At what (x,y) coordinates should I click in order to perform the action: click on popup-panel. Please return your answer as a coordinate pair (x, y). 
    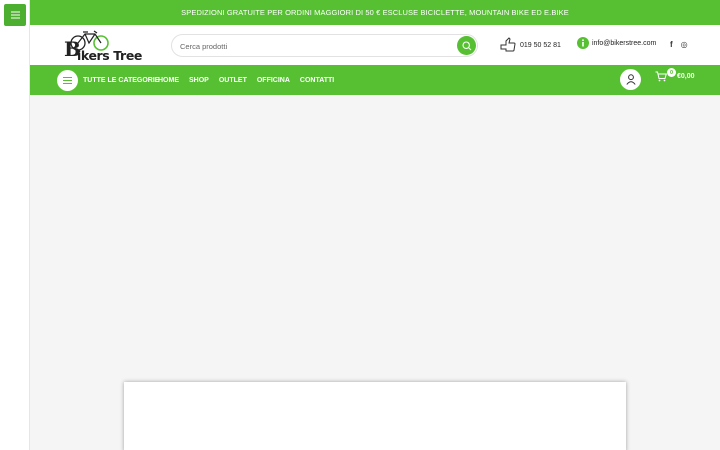
    Looking at the image, I should click on (375, 416).